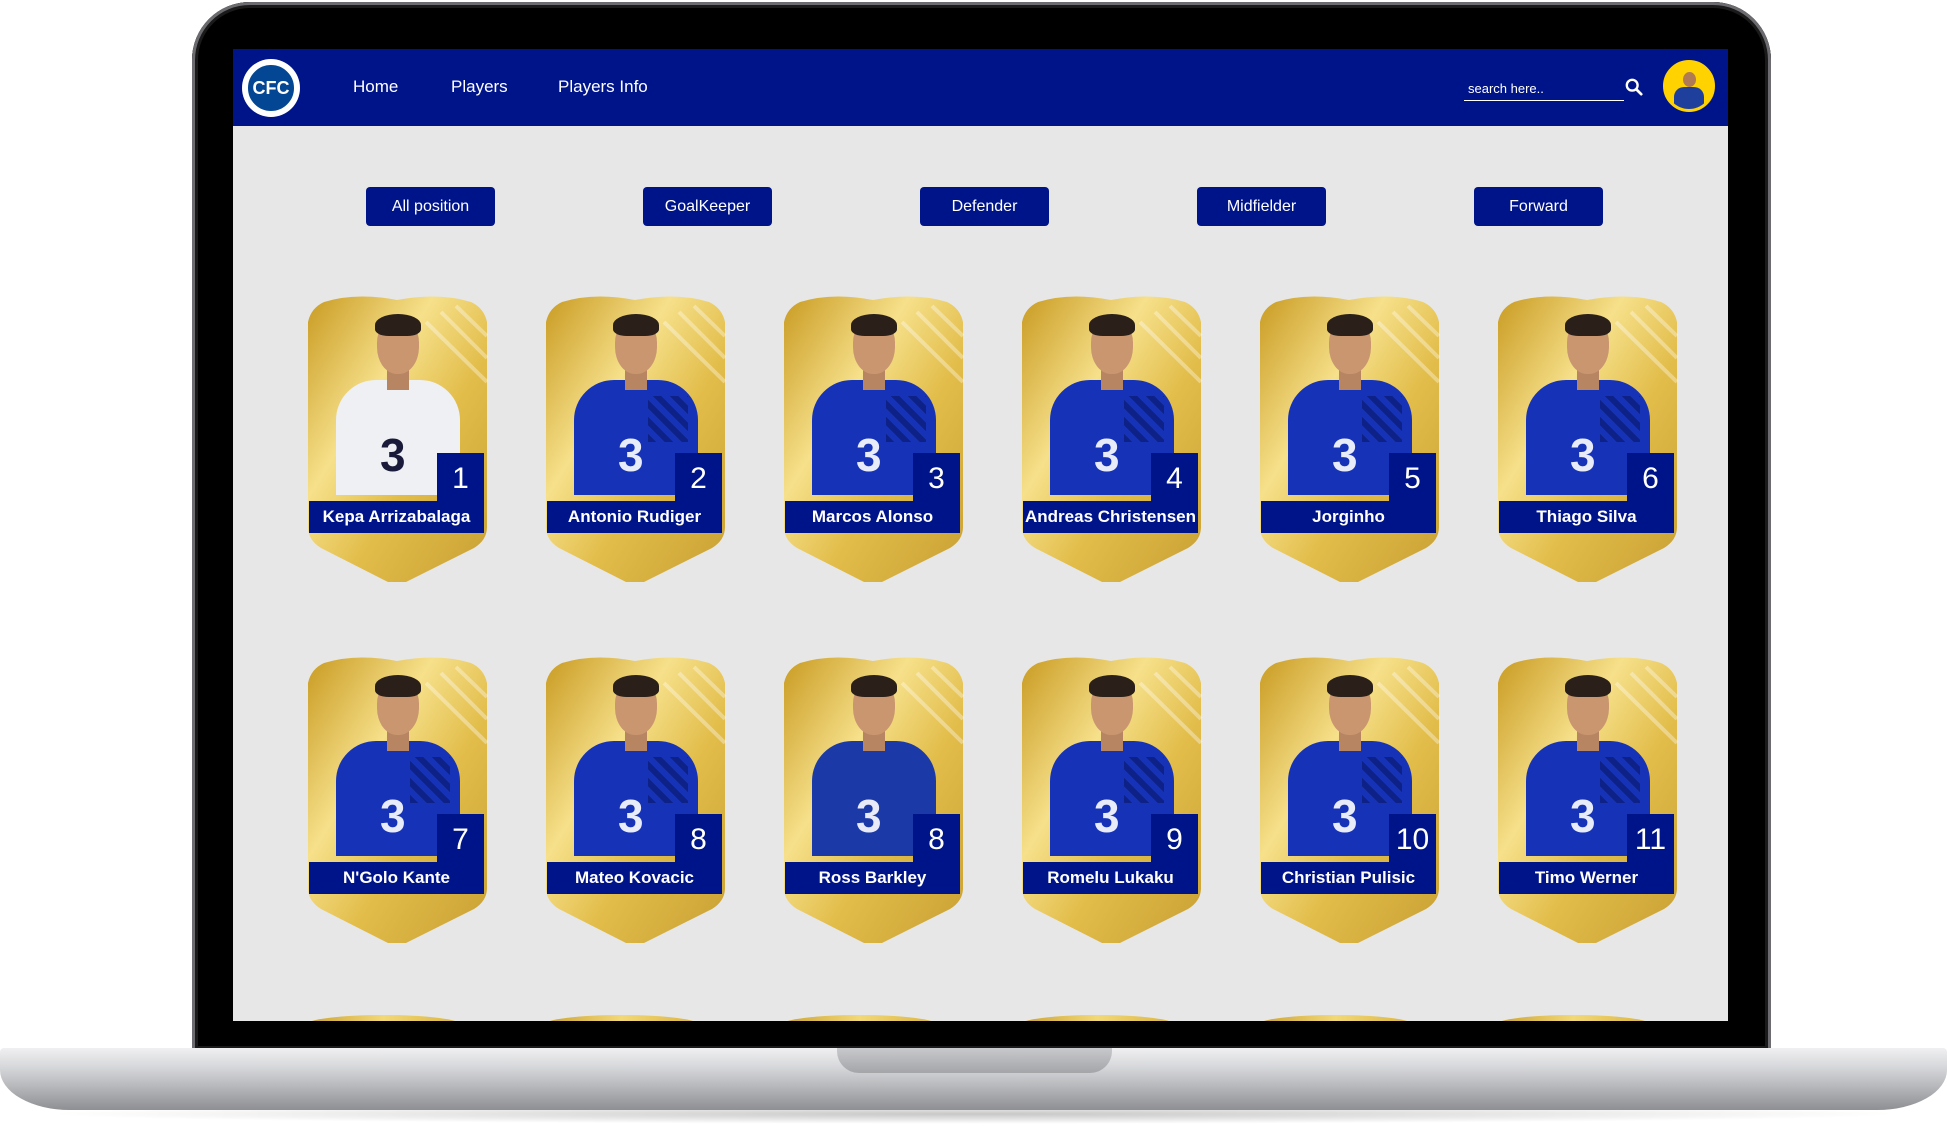 This screenshot has height=1138, width=1947. Describe the element at coordinates (1538, 206) in the screenshot. I see `filter-button-forward: Forward` at that location.